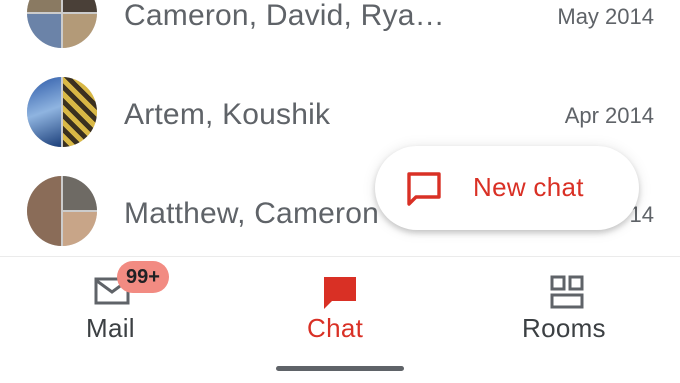  I want to click on gesture-navigation-bar, so click(340, 368).